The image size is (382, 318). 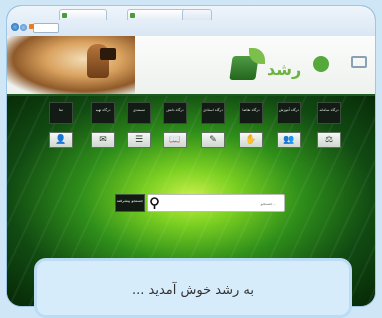 What do you see at coordinates (139, 125) in the screenshot?
I see `menu-item: مستندی ☰` at bounding box center [139, 125].